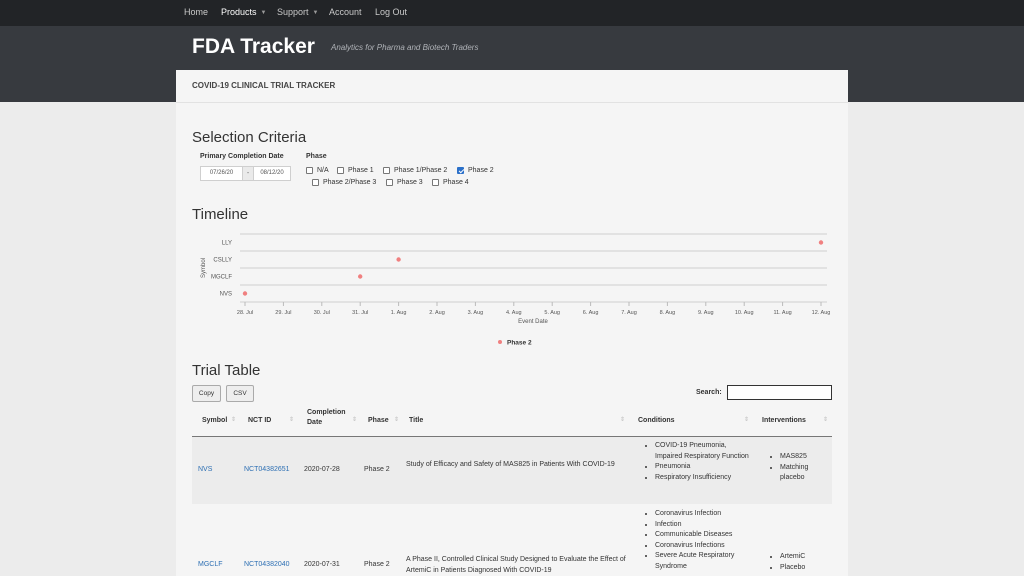 The width and height of the screenshot is (1024, 576). I want to click on completion-date-cell: 2020-07-28, so click(322, 469).